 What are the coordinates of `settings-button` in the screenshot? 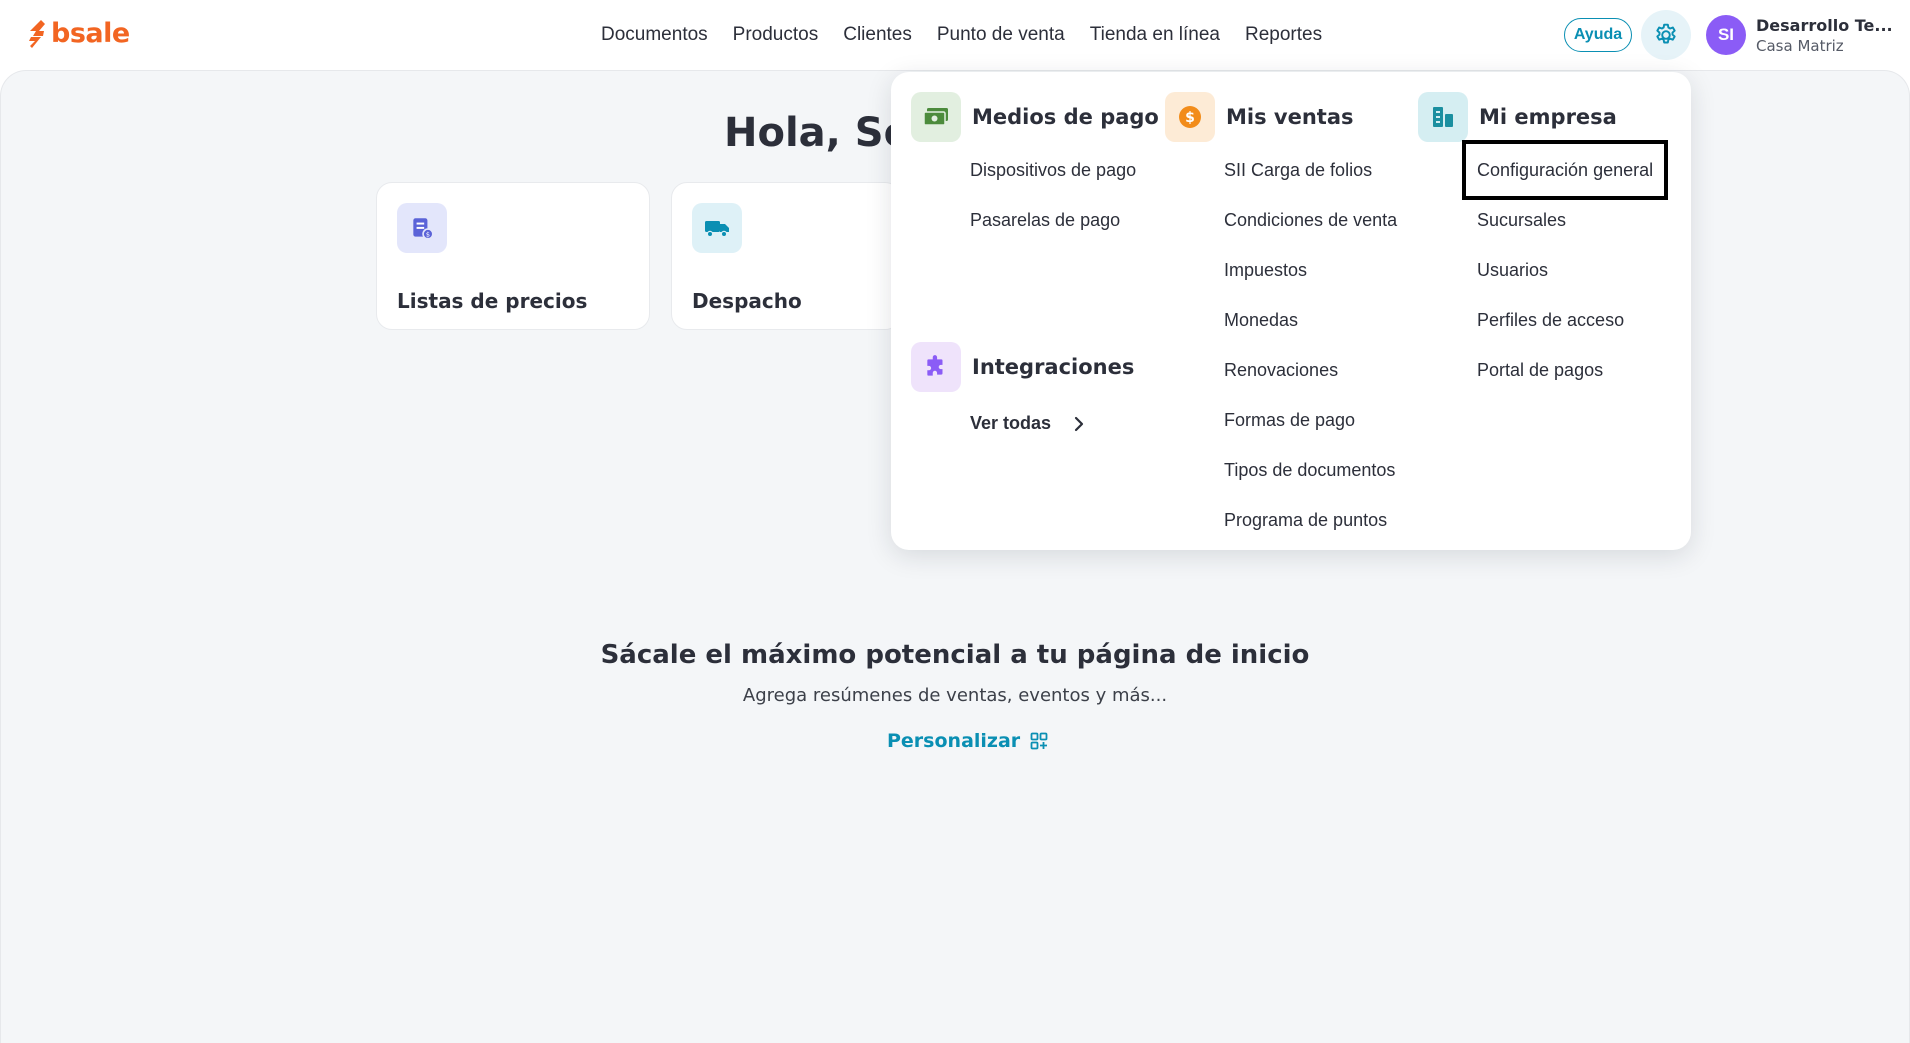 It's located at (1666, 35).